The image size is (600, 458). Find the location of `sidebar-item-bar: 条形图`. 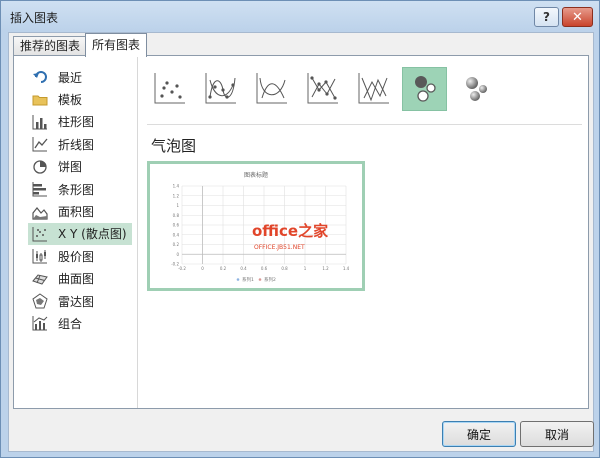

sidebar-item-bar: 条形图 is located at coordinates (80, 189).